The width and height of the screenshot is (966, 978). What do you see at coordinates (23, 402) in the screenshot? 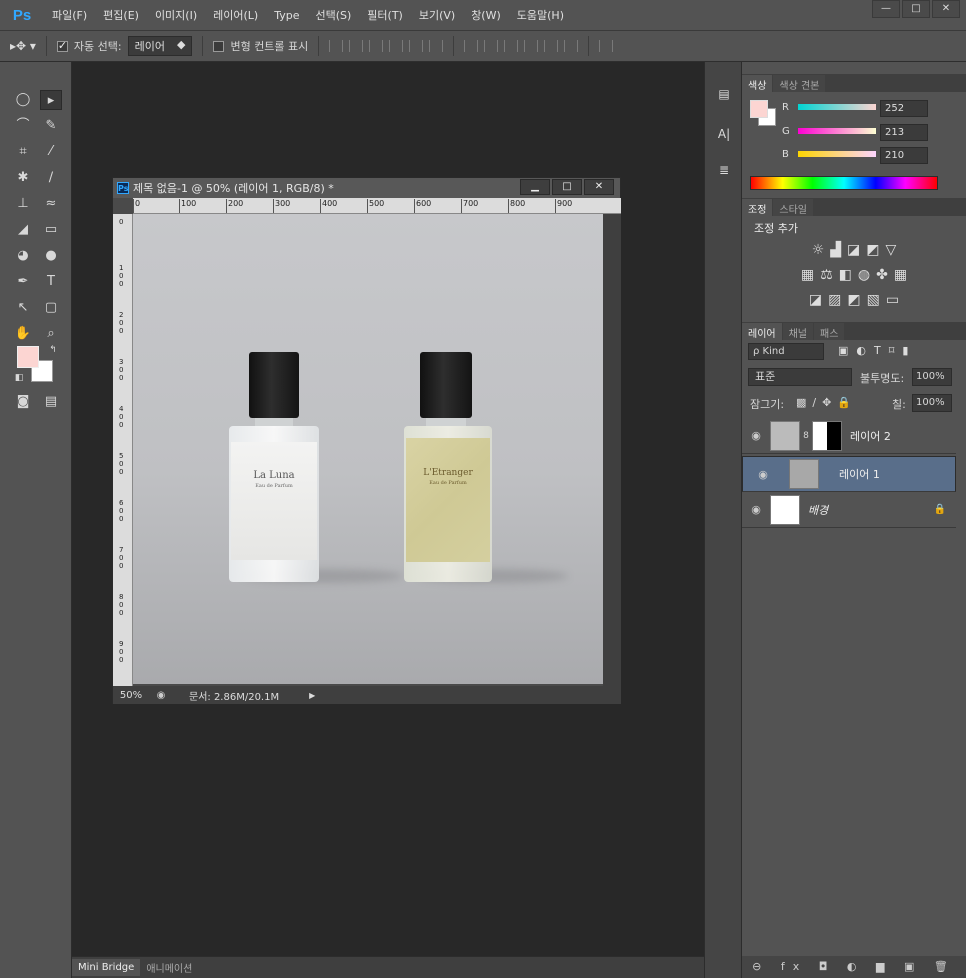
I see `quick-mask-icon: ◙` at bounding box center [23, 402].